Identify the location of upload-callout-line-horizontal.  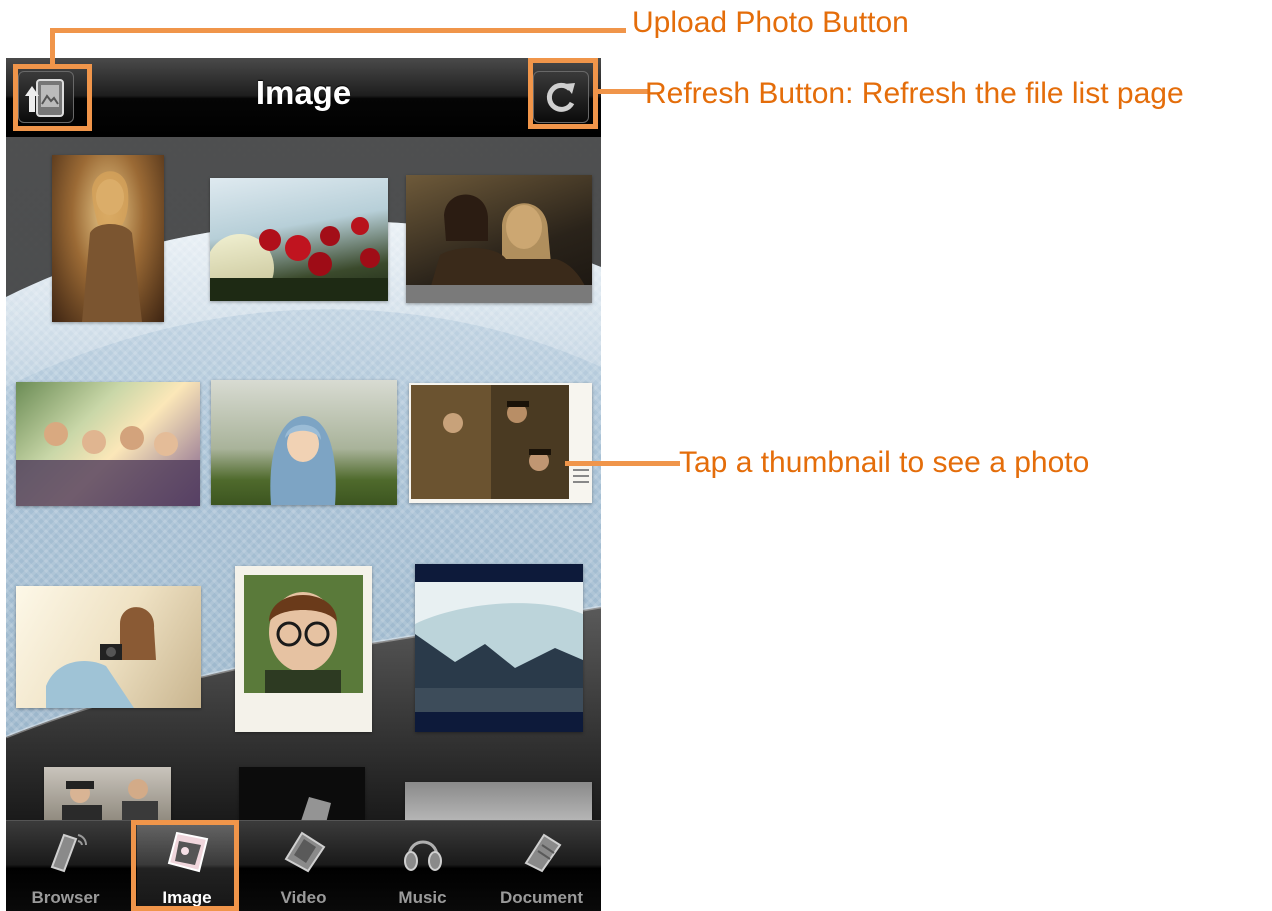
(338, 30).